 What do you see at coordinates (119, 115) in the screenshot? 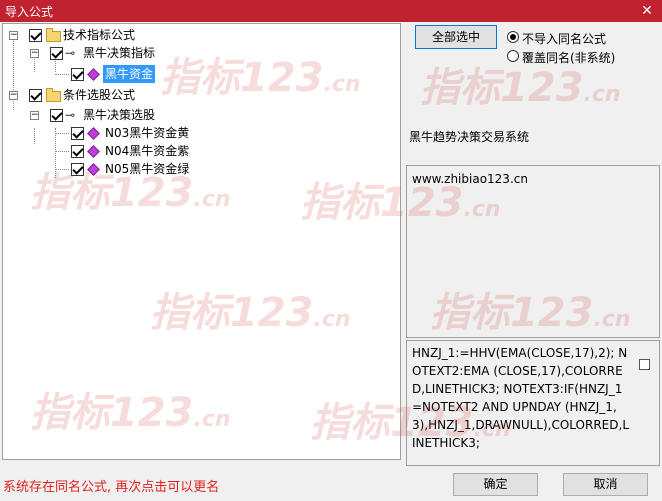
I see `tree-item-label: 黑牛决策选股` at bounding box center [119, 115].